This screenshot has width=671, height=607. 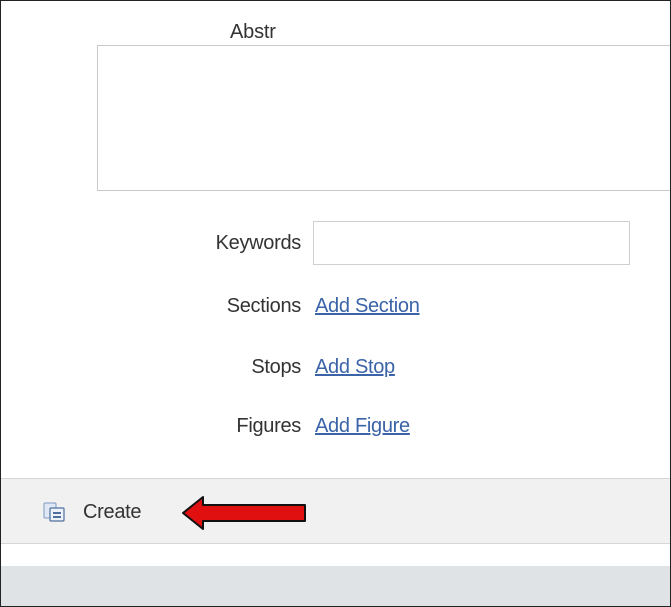 What do you see at coordinates (362, 426) in the screenshot?
I see `add-figure-link: Add Figure` at bounding box center [362, 426].